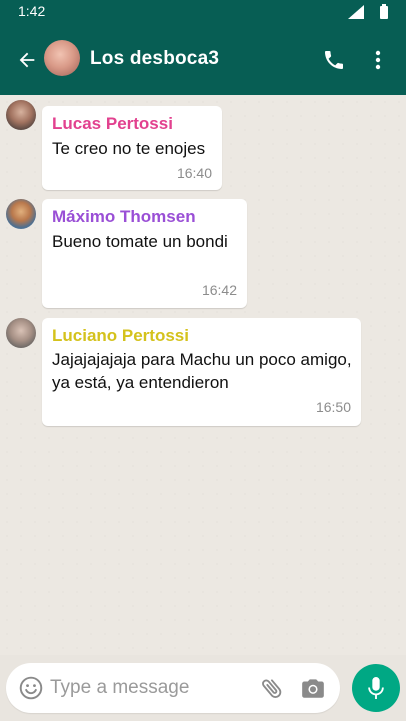 The width and height of the screenshot is (406, 721). What do you see at coordinates (62, 58) in the screenshot?
I see `group-avatar` at bounding box center [62, 58].